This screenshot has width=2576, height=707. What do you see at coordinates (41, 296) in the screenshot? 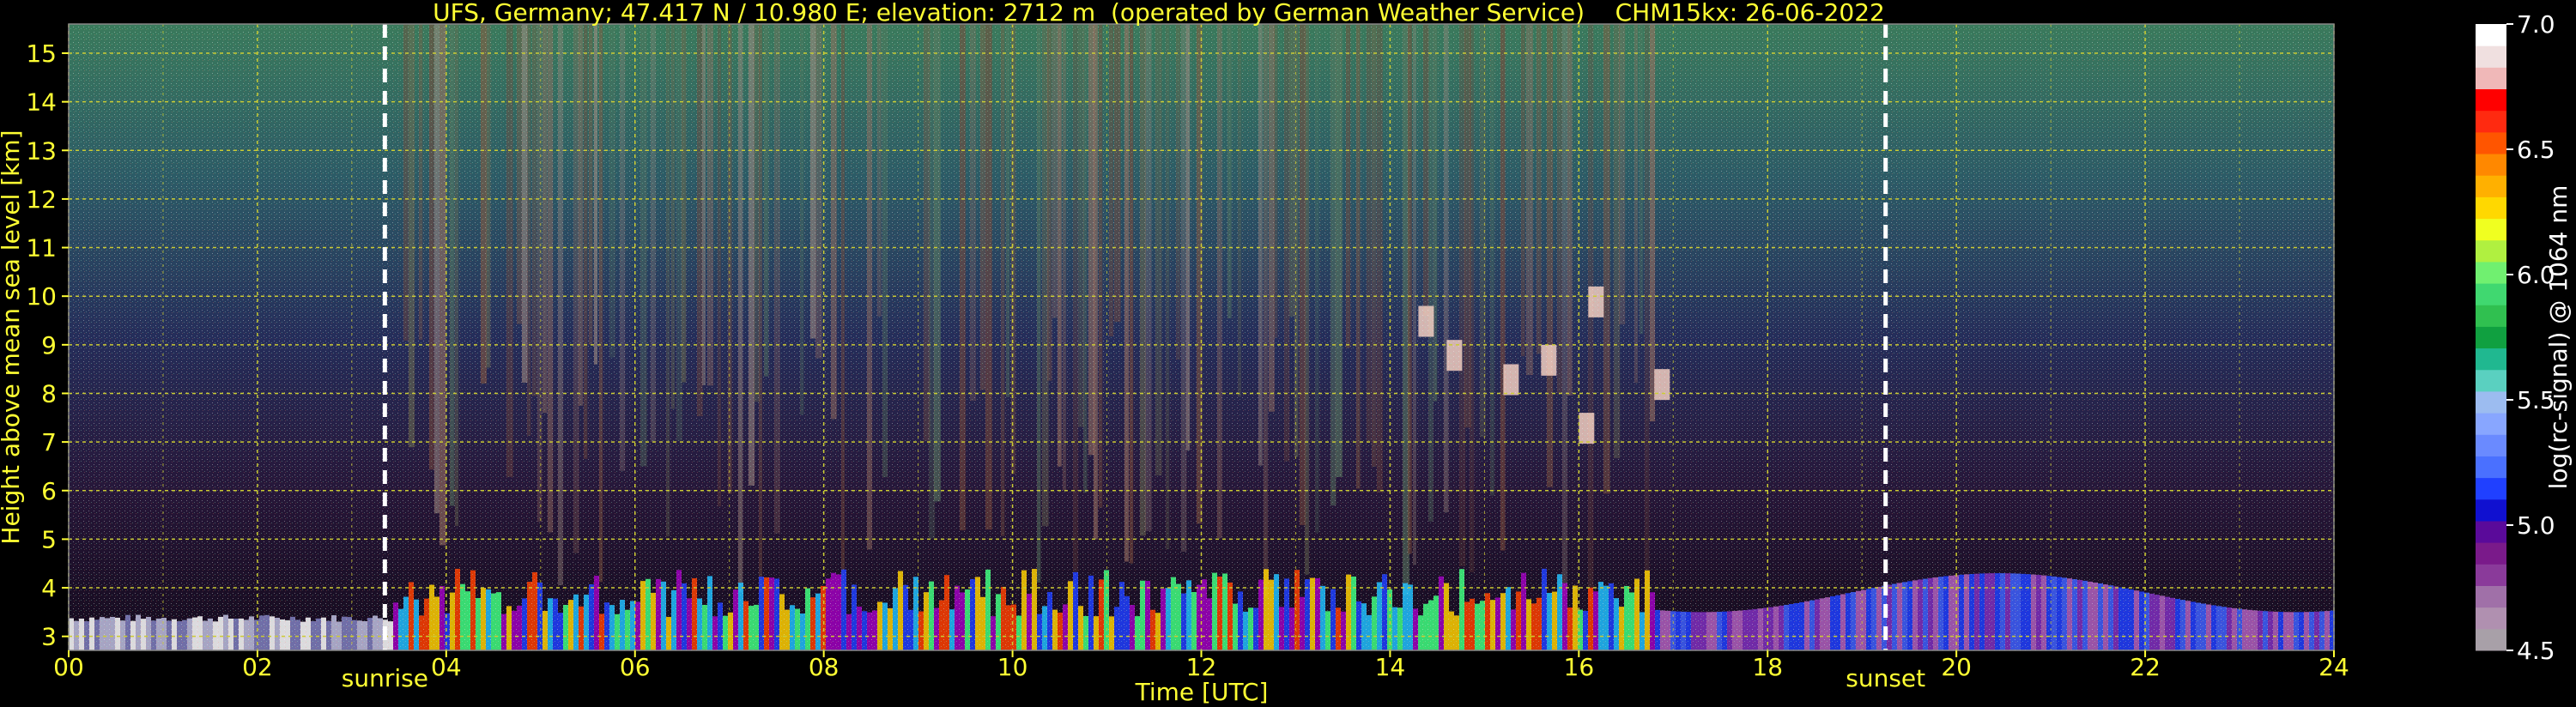
I see `y-tick-label: 10` at bounding box center [41, 296].